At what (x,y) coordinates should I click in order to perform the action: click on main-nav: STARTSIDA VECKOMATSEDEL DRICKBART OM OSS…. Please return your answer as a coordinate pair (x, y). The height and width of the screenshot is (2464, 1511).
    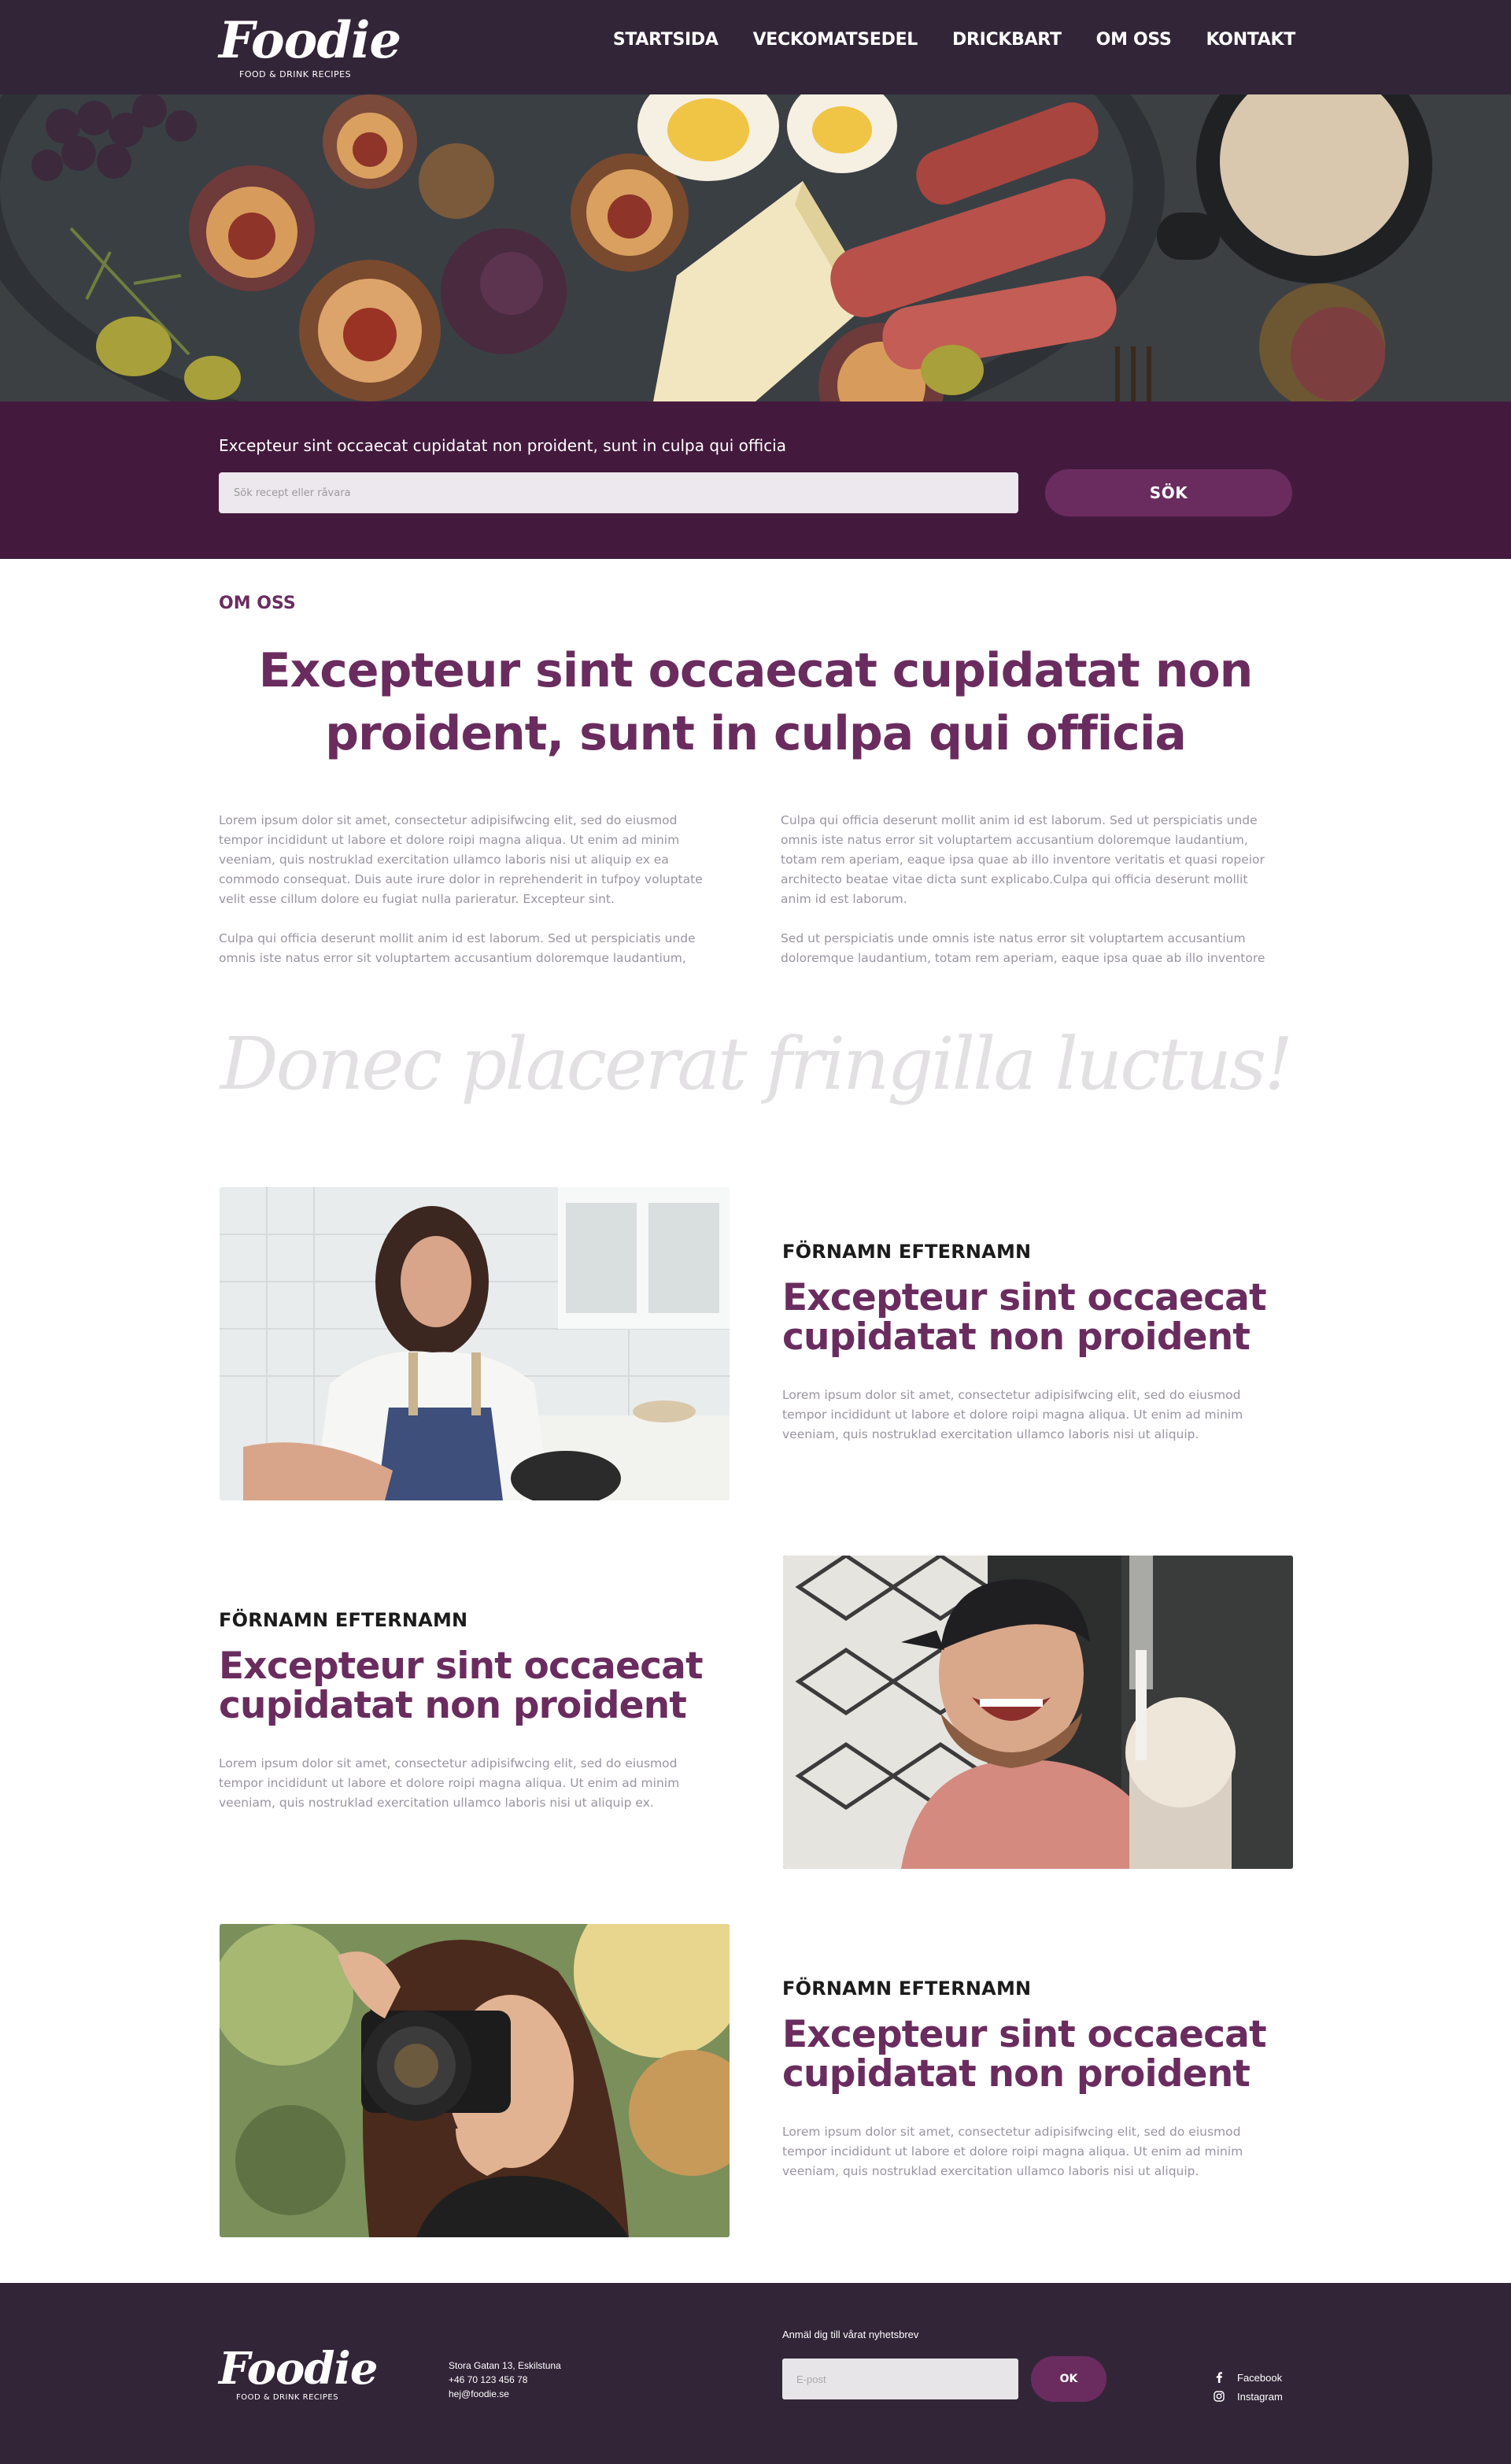
    Looking at the image, I should click on (954, 40).